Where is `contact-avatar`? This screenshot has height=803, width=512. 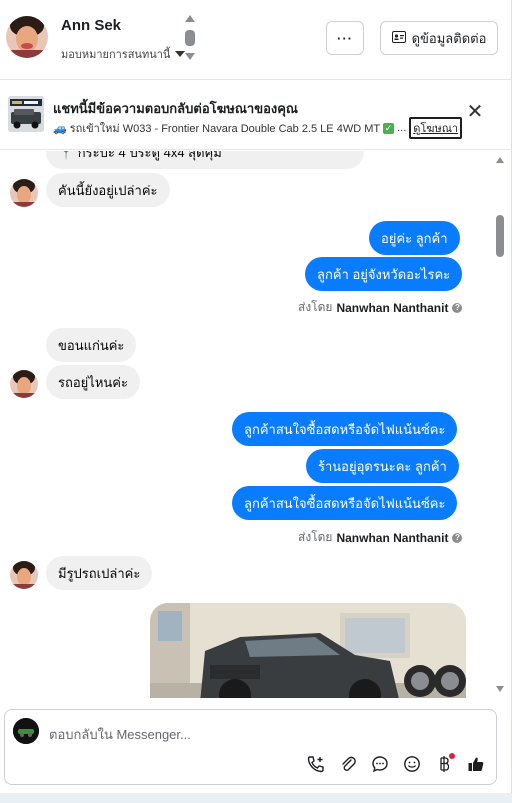 contact-avatar is located at coordinates (27, 37).